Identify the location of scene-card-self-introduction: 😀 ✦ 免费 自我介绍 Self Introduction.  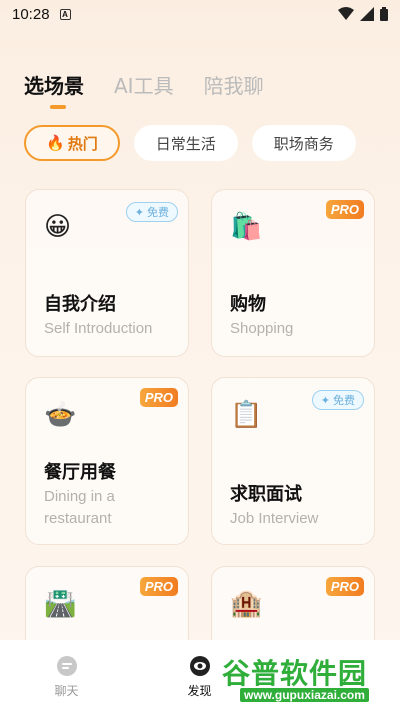
(107, 273).